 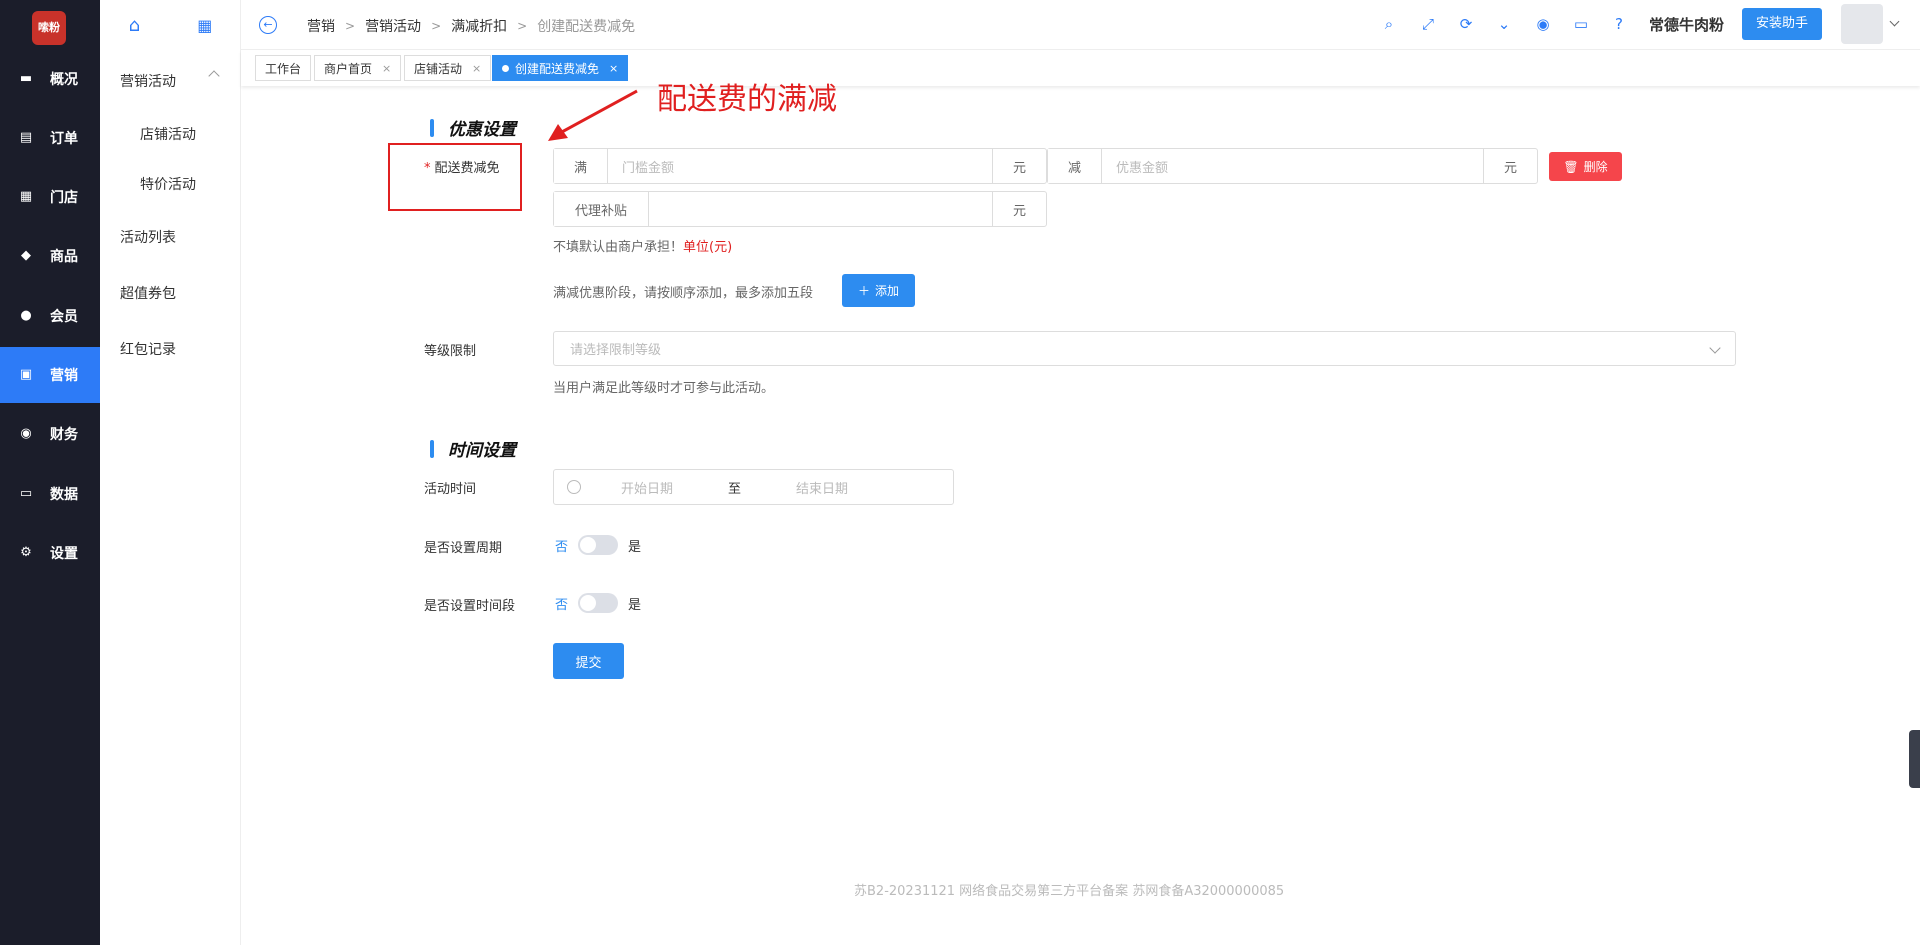 What do you see at coordinates (753, 487) in the screenshot?
I see `date-range-picker: 开始日期 至 结束日期` at bounding box center [753, 487].